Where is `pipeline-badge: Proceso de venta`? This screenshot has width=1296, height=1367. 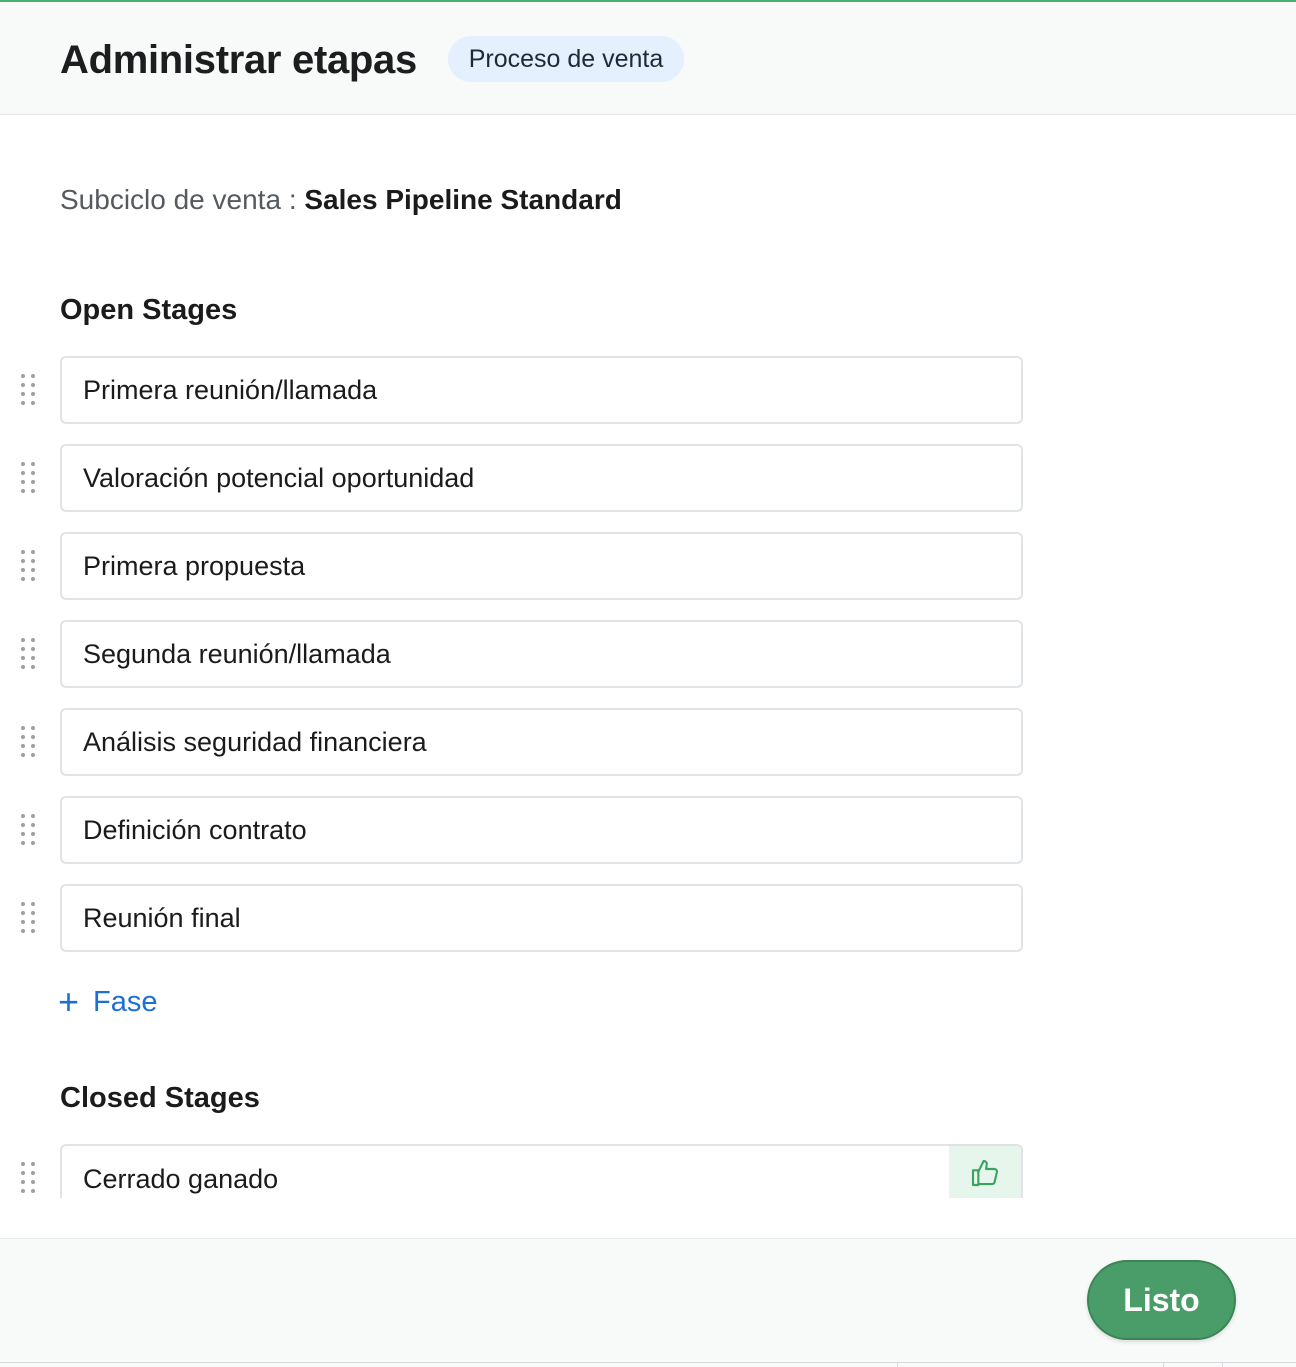 pipeline-badge: Proceso de venta is located at coordinates (566, 59).